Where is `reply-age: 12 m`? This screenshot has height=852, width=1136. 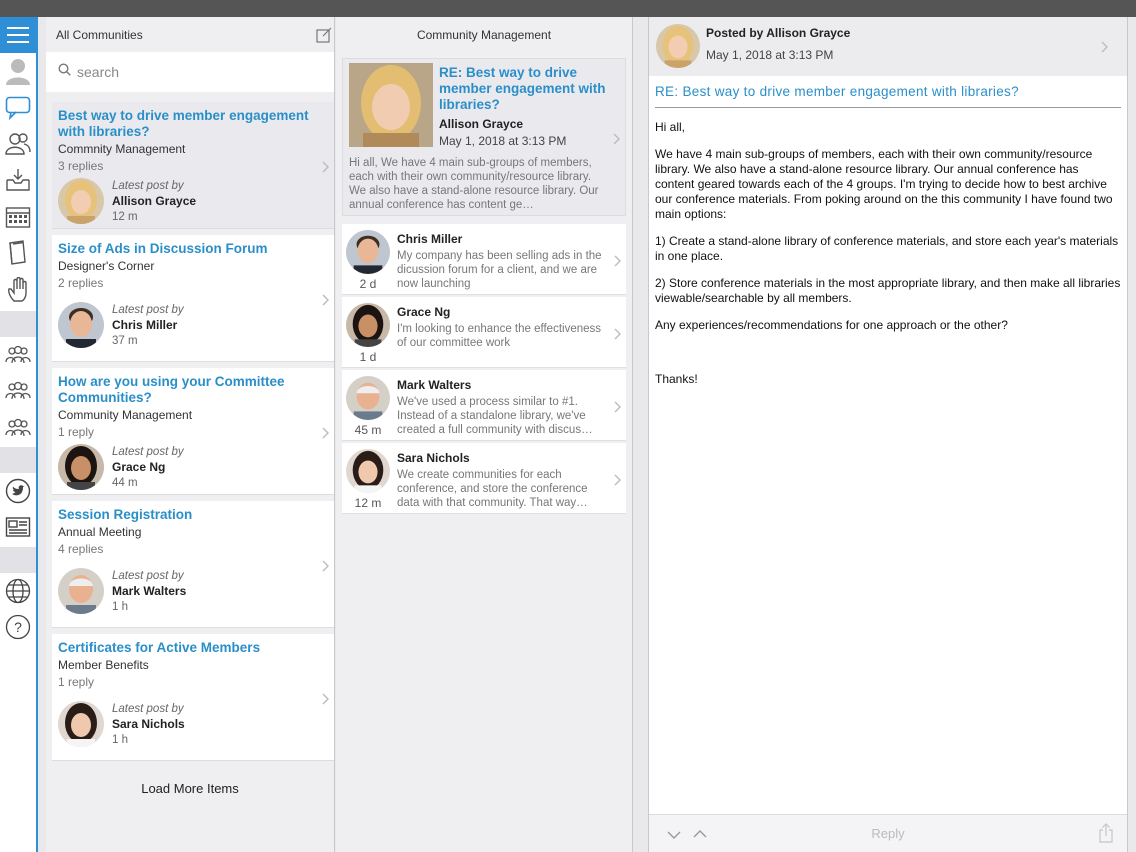 reply-age: 12 m is located at coordinates (368, 503).